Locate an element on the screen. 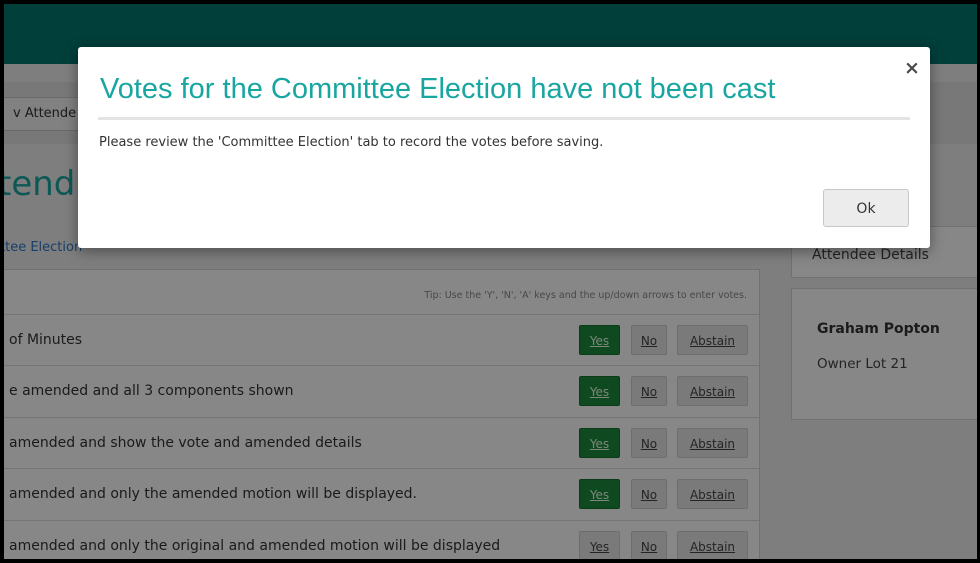  ok-button: Ok is located at coordinates (866, 208).